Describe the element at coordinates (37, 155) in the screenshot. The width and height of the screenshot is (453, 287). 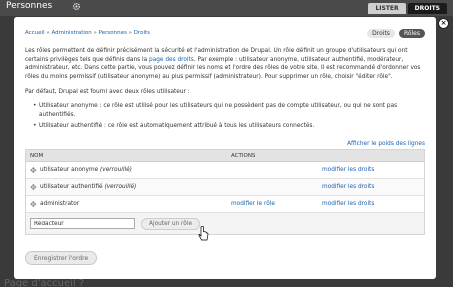
I see `column-header-name: NOM` at that location.